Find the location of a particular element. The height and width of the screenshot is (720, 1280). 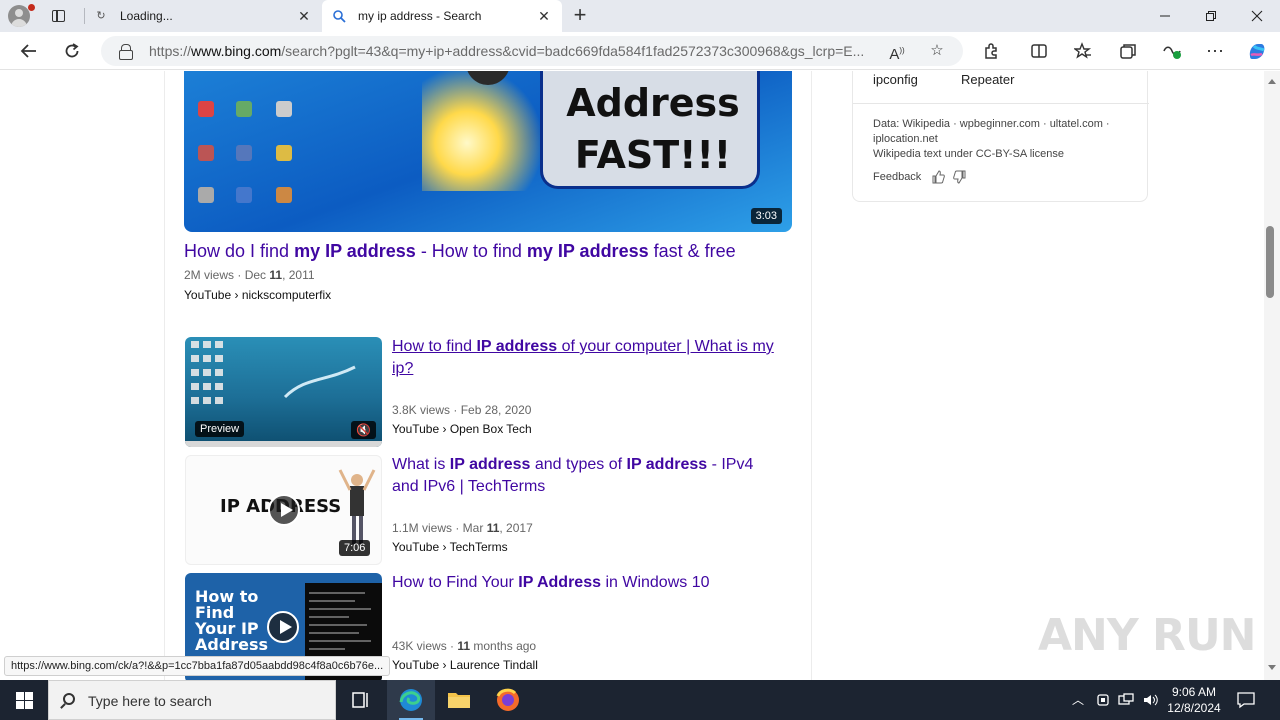

scroll-up-arrow-icon is located at coordinates (1272, 81).